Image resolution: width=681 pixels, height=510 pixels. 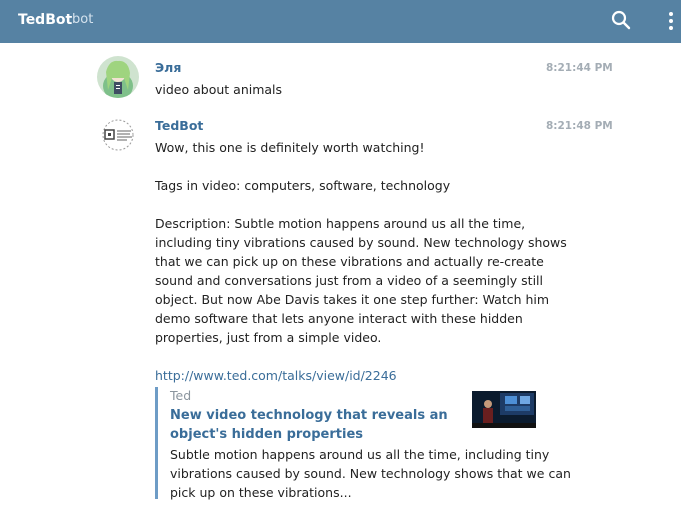 What do you see at coordinates (671, 21) in the screenshot?
I see `more-vertical-icon` at bounding box center [671, 21].